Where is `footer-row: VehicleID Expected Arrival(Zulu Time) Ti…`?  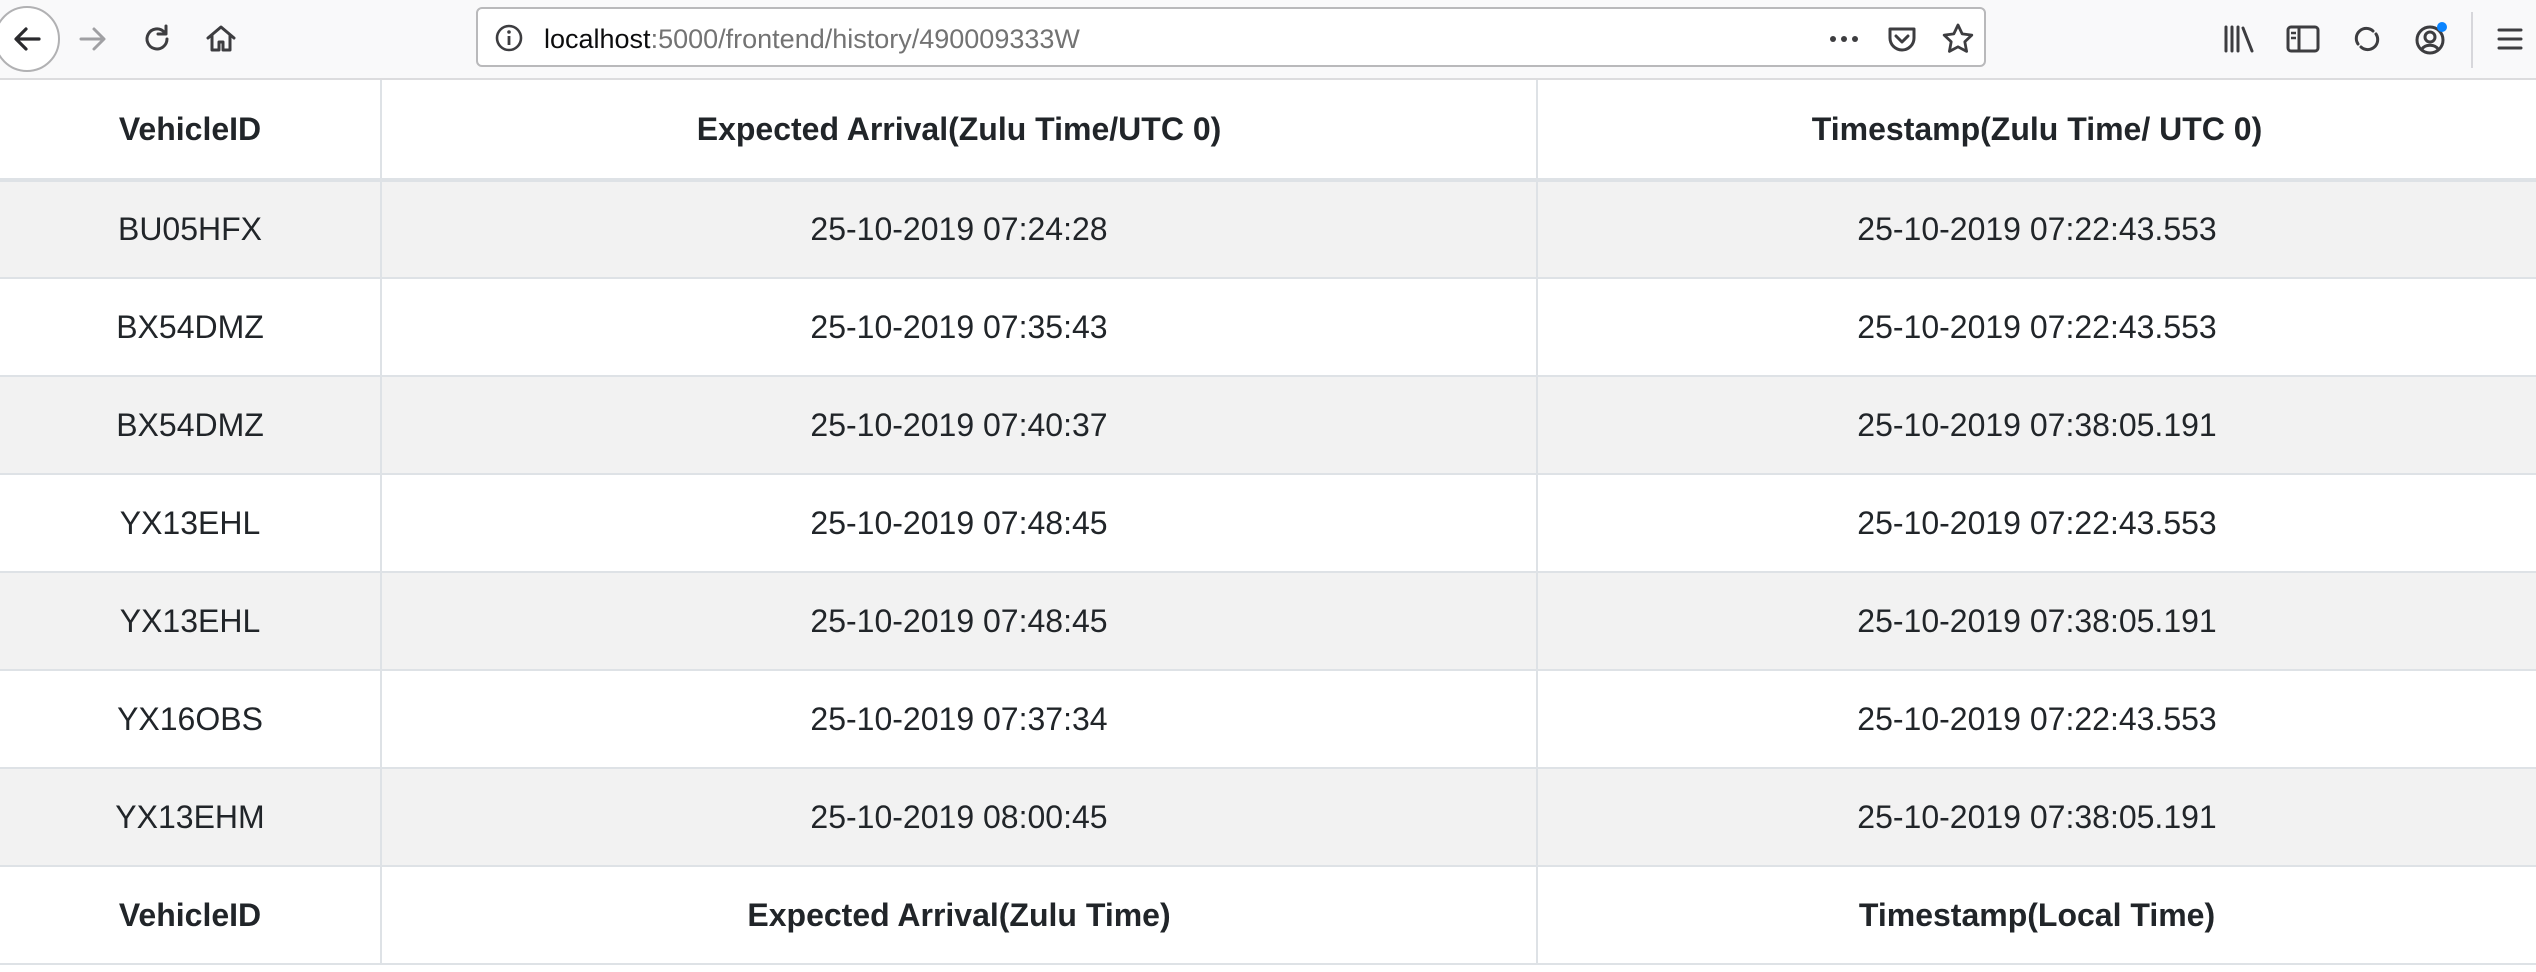 footer-row: VehicleID Expected Arrival(Zulu Time) Ti… is located at coordinates (1268, 915).